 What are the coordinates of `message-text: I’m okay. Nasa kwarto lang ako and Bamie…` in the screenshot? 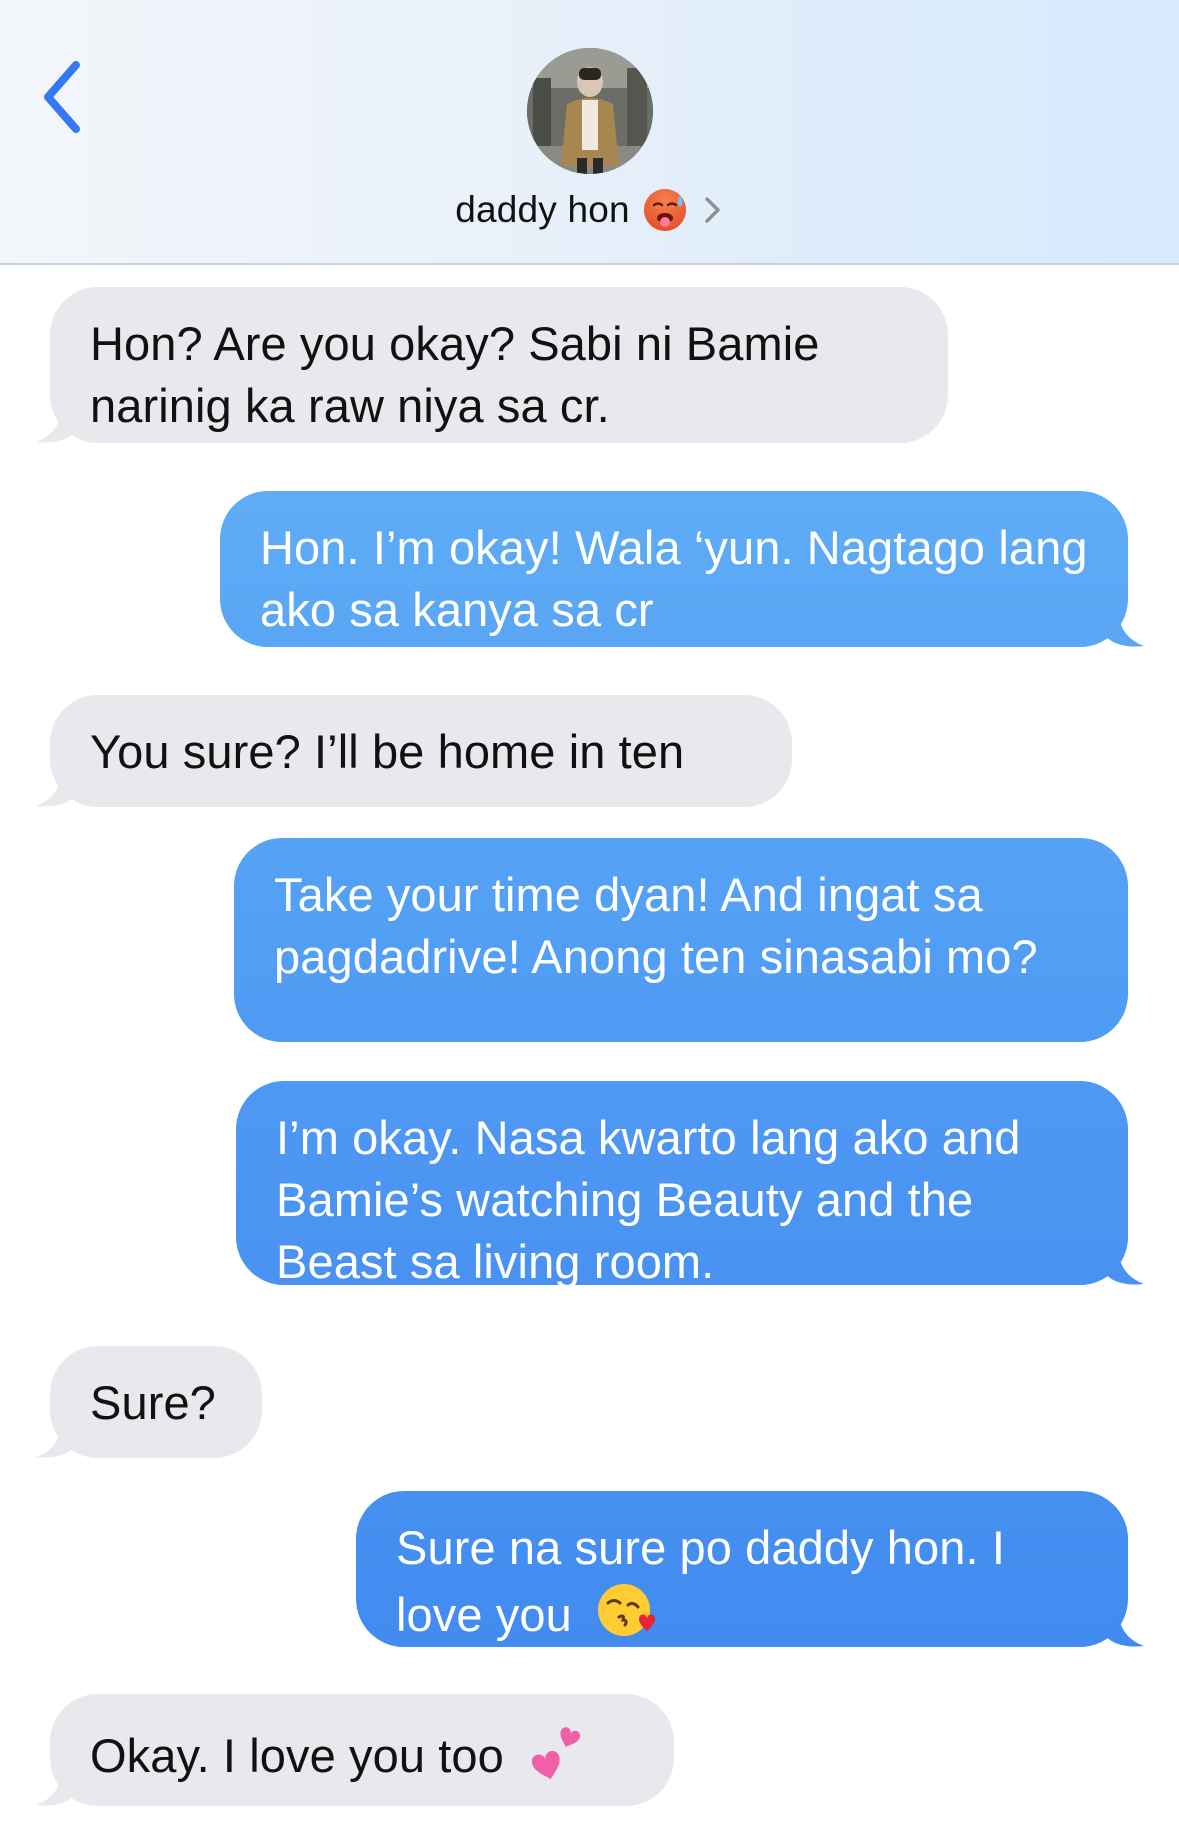 It's located at (648, 1199).